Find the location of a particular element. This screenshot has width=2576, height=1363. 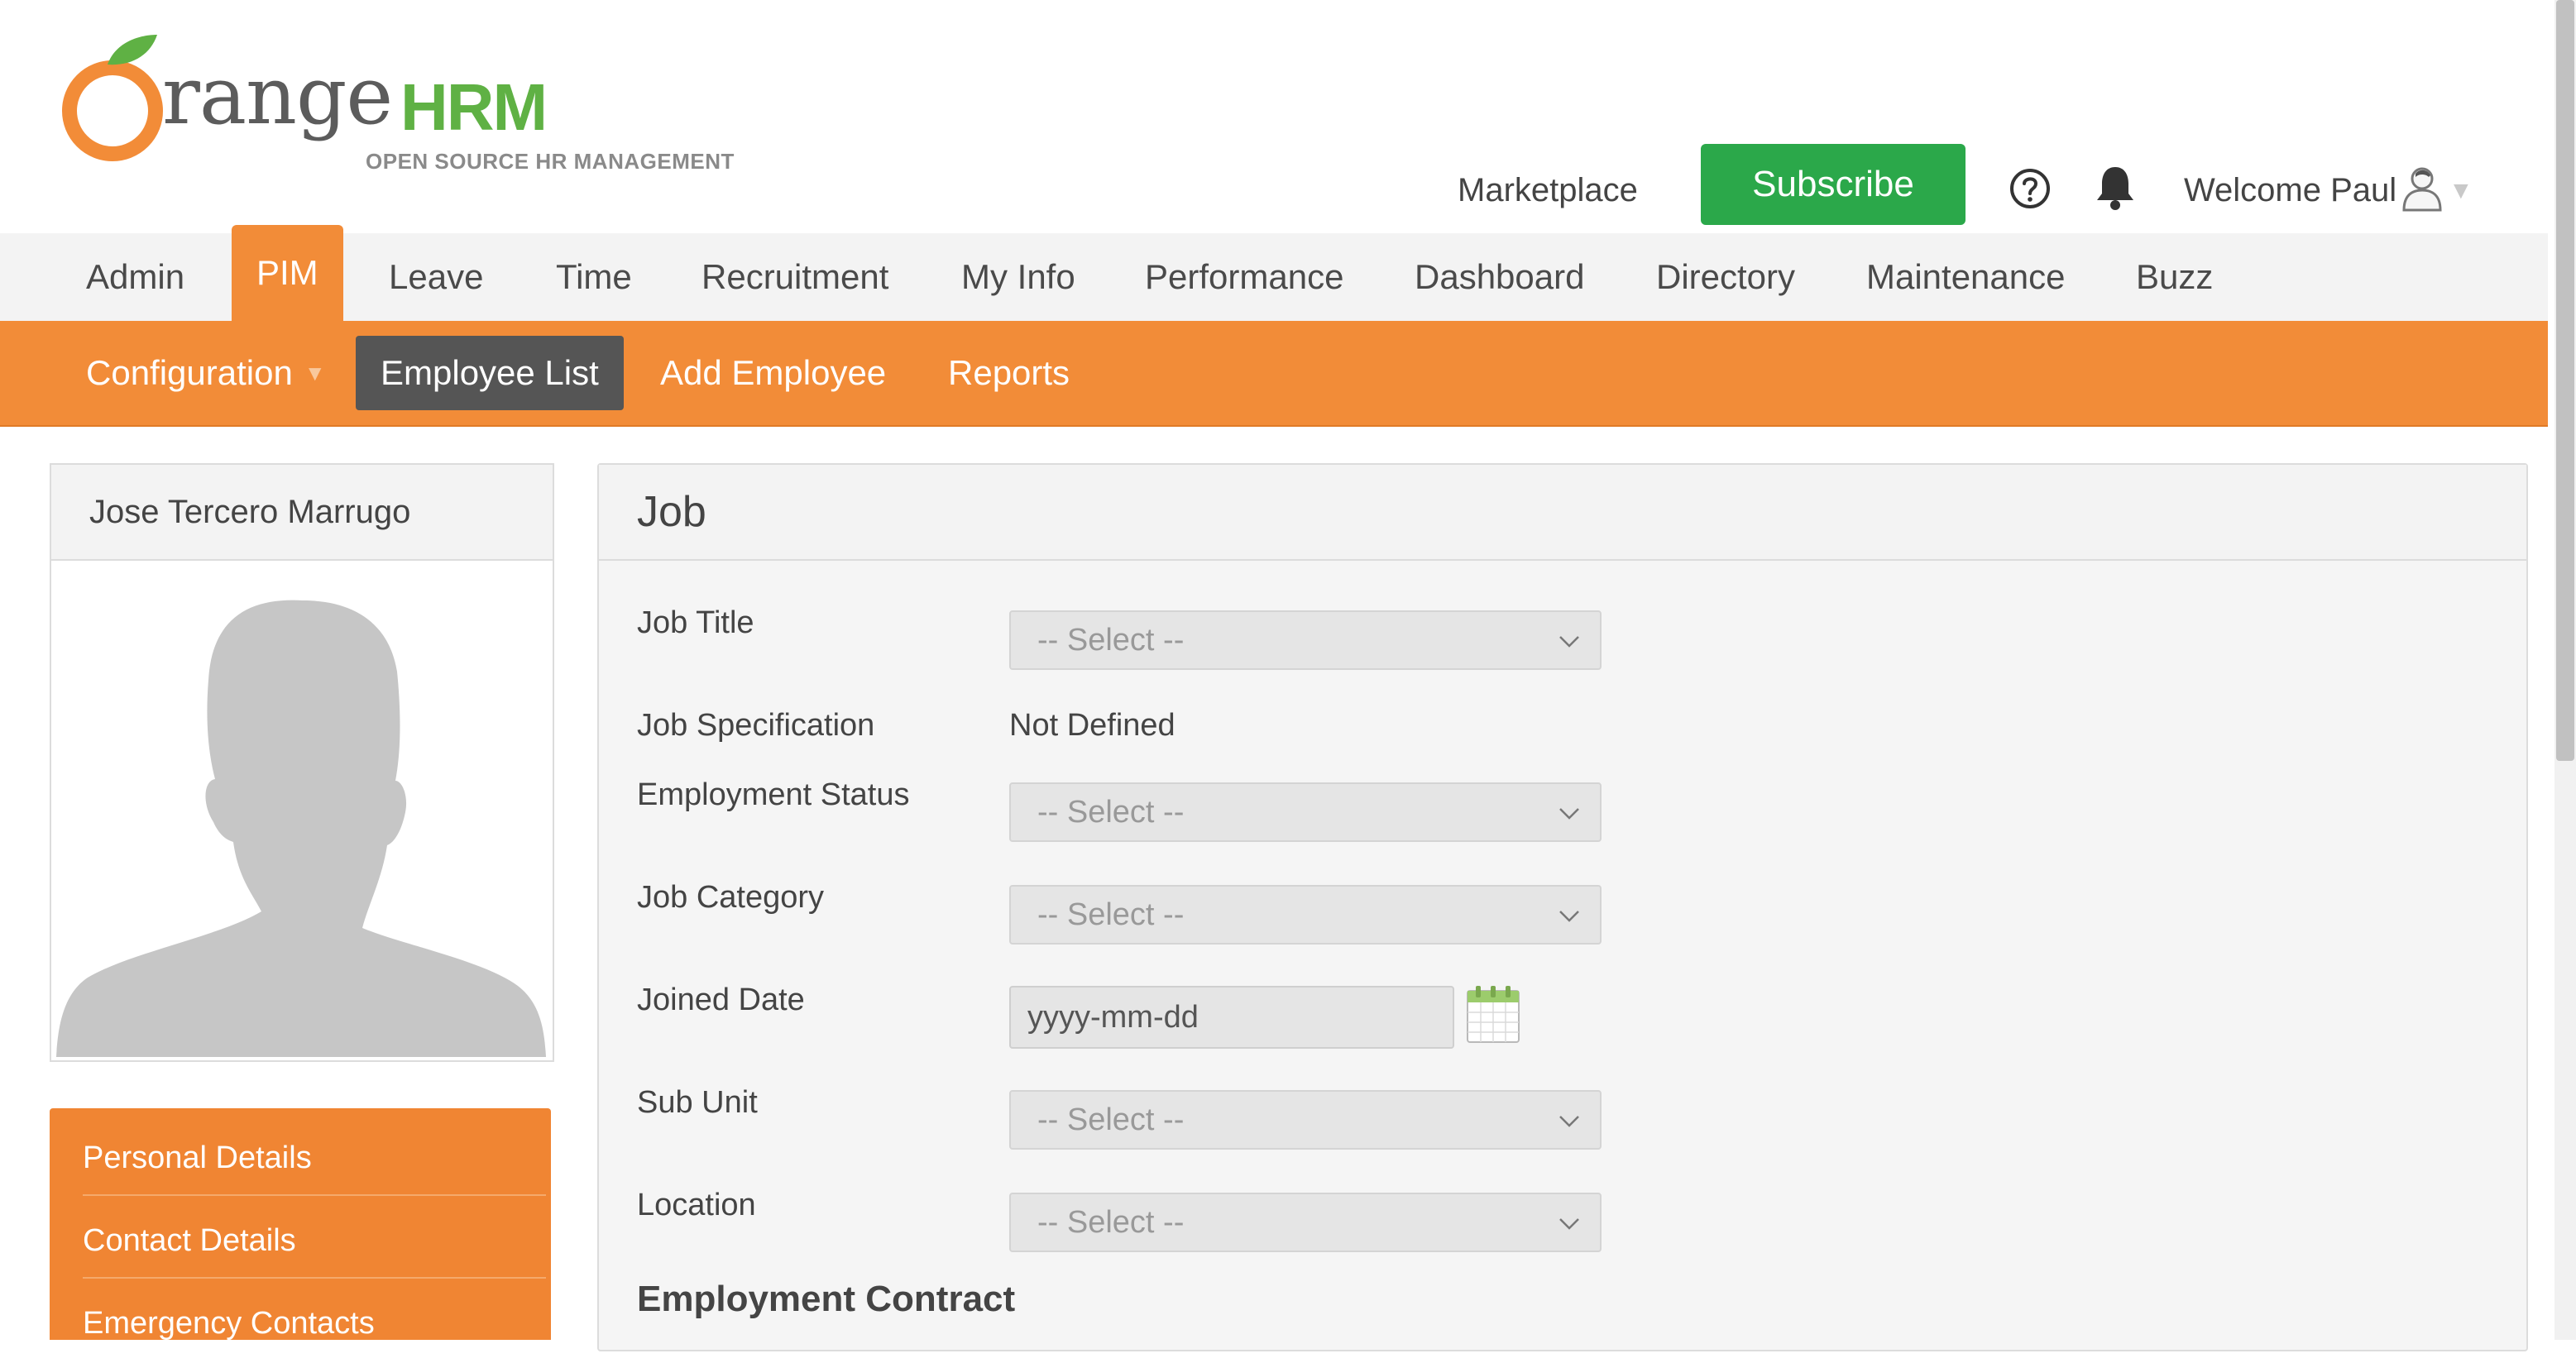

chevron-down-icon: ▼ is located at coordinates (315, 372).